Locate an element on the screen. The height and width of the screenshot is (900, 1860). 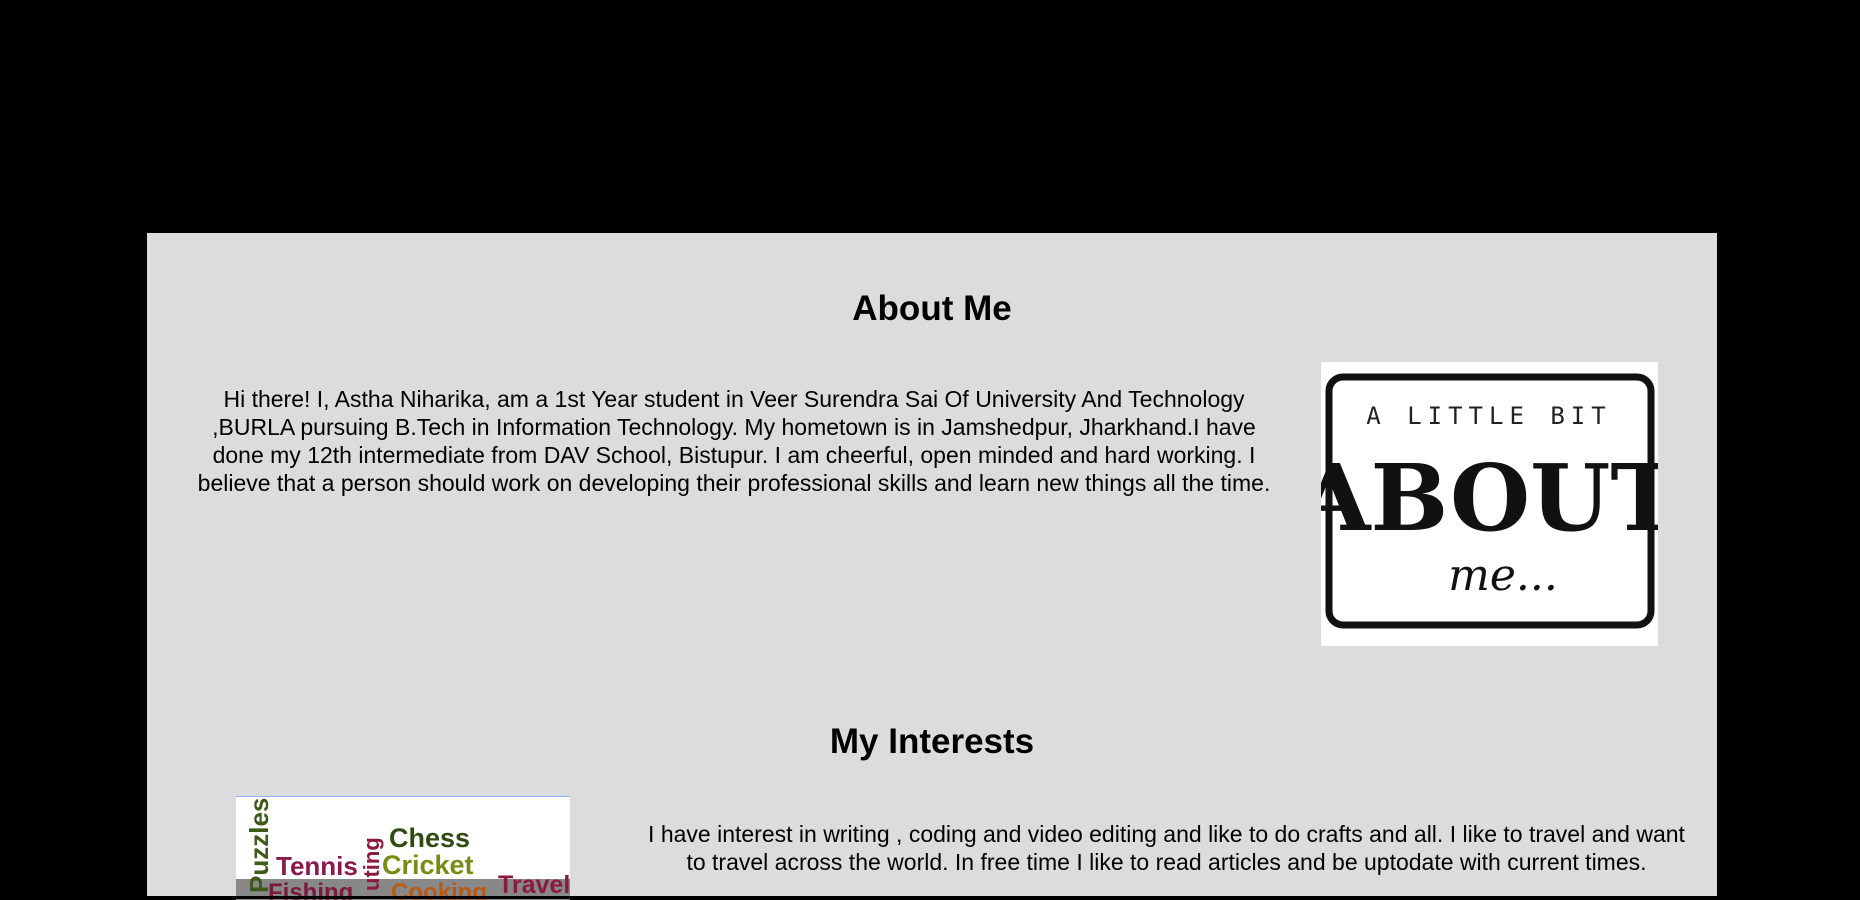
word-cricket: Cricket is located at coordinates (428, 865).